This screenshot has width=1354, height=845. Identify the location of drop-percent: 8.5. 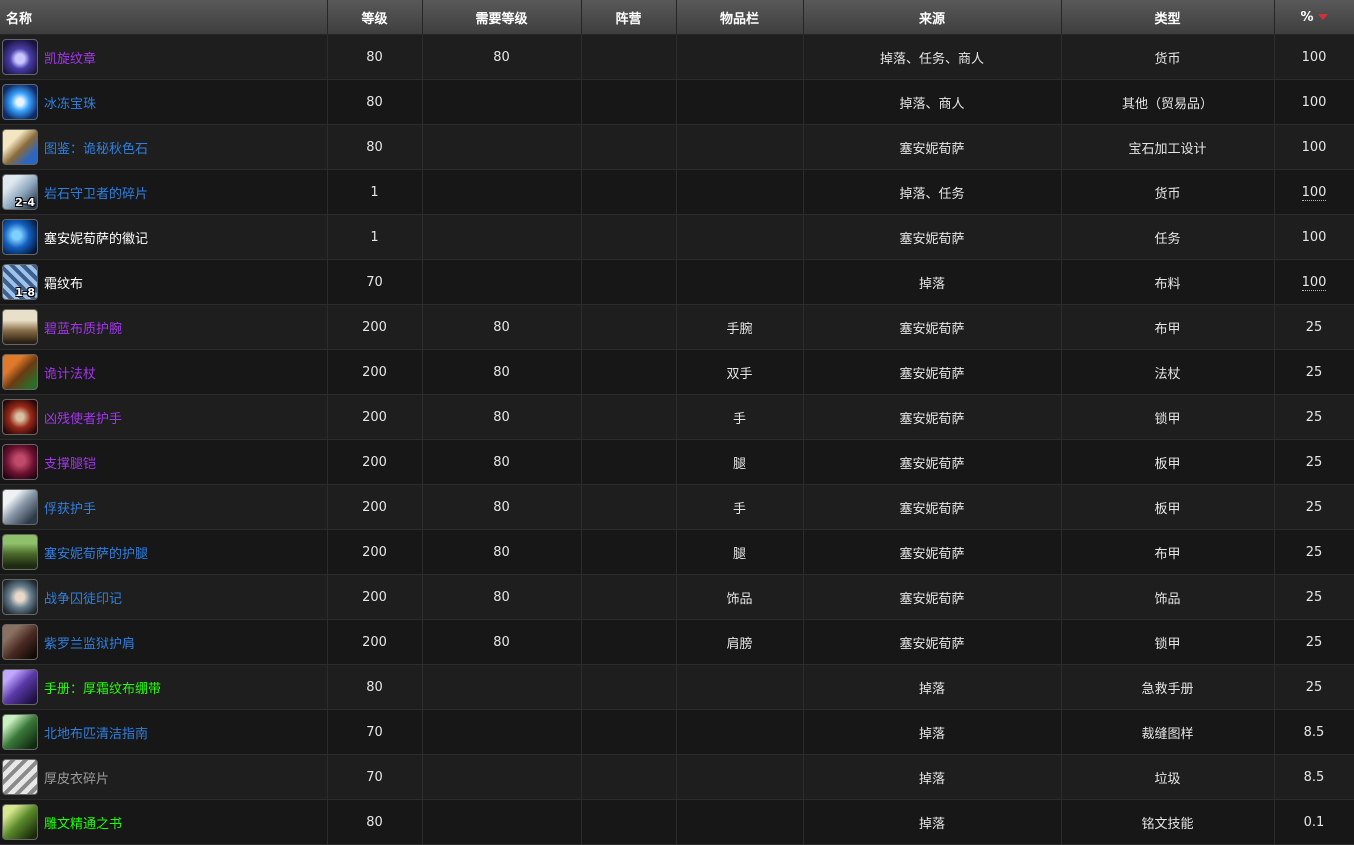
(1314, 732).